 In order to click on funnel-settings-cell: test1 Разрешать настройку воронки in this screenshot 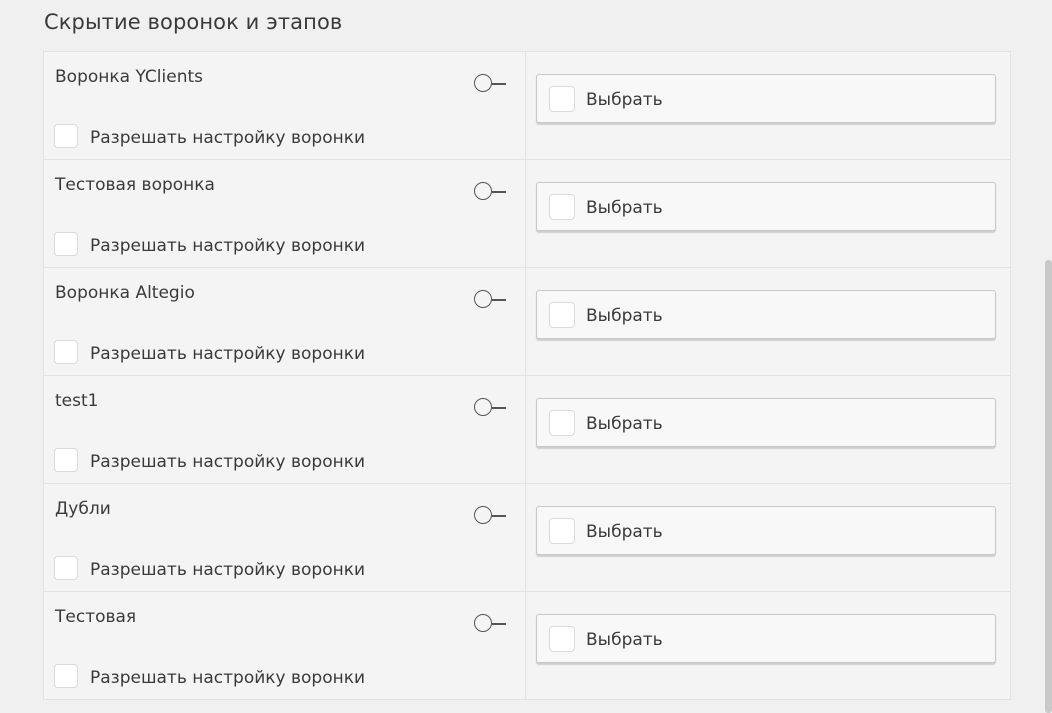, I will do `click(285, 429)`.